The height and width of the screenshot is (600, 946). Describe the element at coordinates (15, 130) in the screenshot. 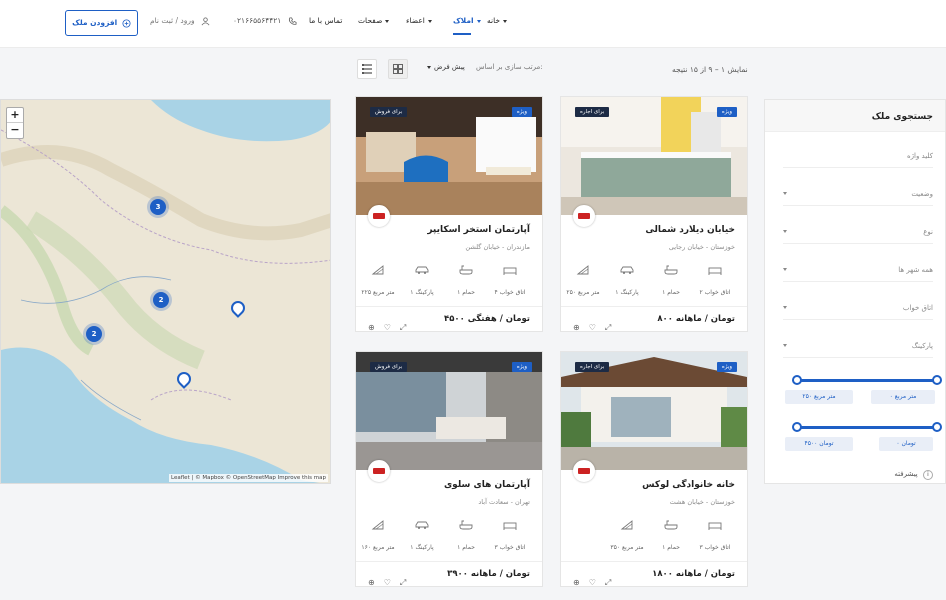

I see `zoom-out-button: −` at that location.